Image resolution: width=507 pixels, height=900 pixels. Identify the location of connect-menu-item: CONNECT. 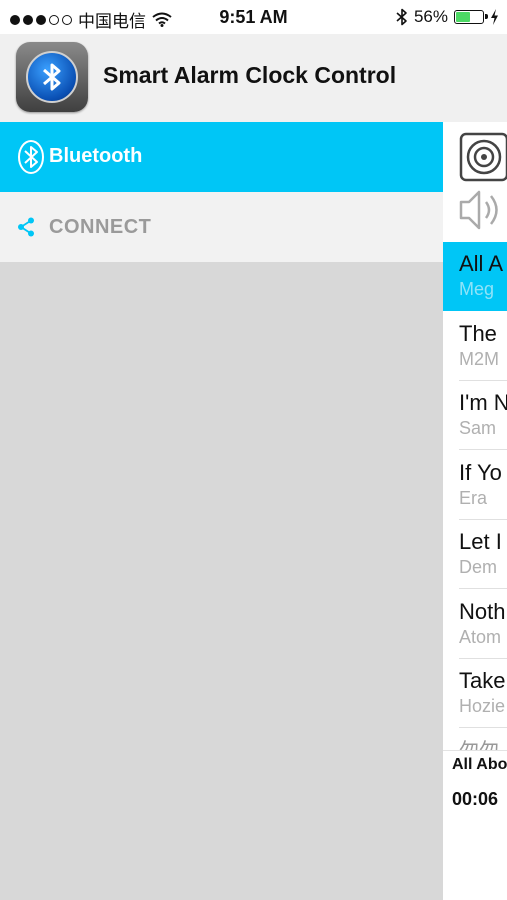
(221, 227).